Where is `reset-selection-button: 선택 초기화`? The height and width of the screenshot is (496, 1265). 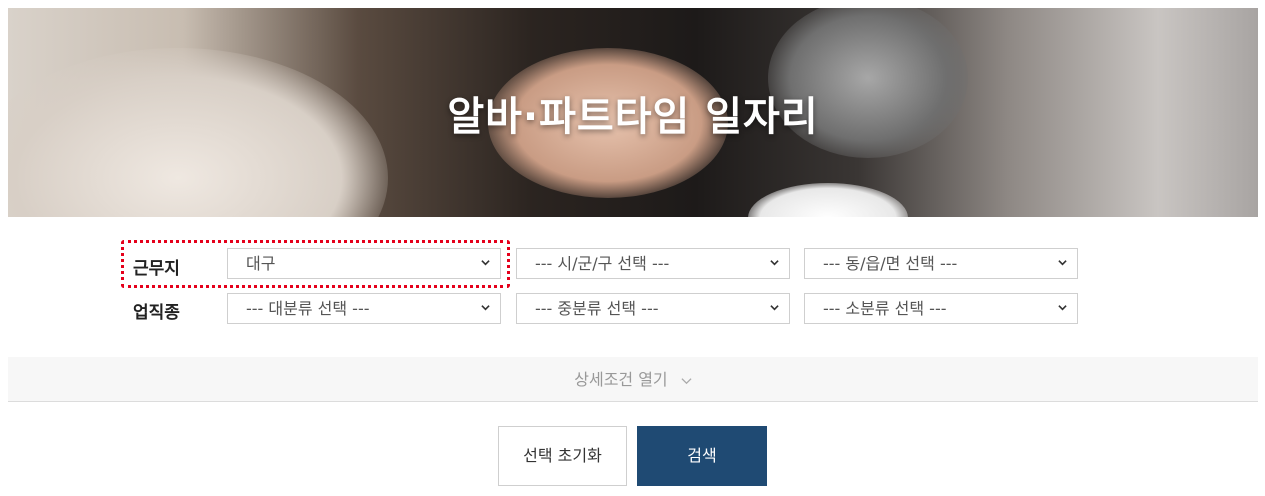
reset-selection-button: 선택 초기화 is located at coordinates (562, 456).